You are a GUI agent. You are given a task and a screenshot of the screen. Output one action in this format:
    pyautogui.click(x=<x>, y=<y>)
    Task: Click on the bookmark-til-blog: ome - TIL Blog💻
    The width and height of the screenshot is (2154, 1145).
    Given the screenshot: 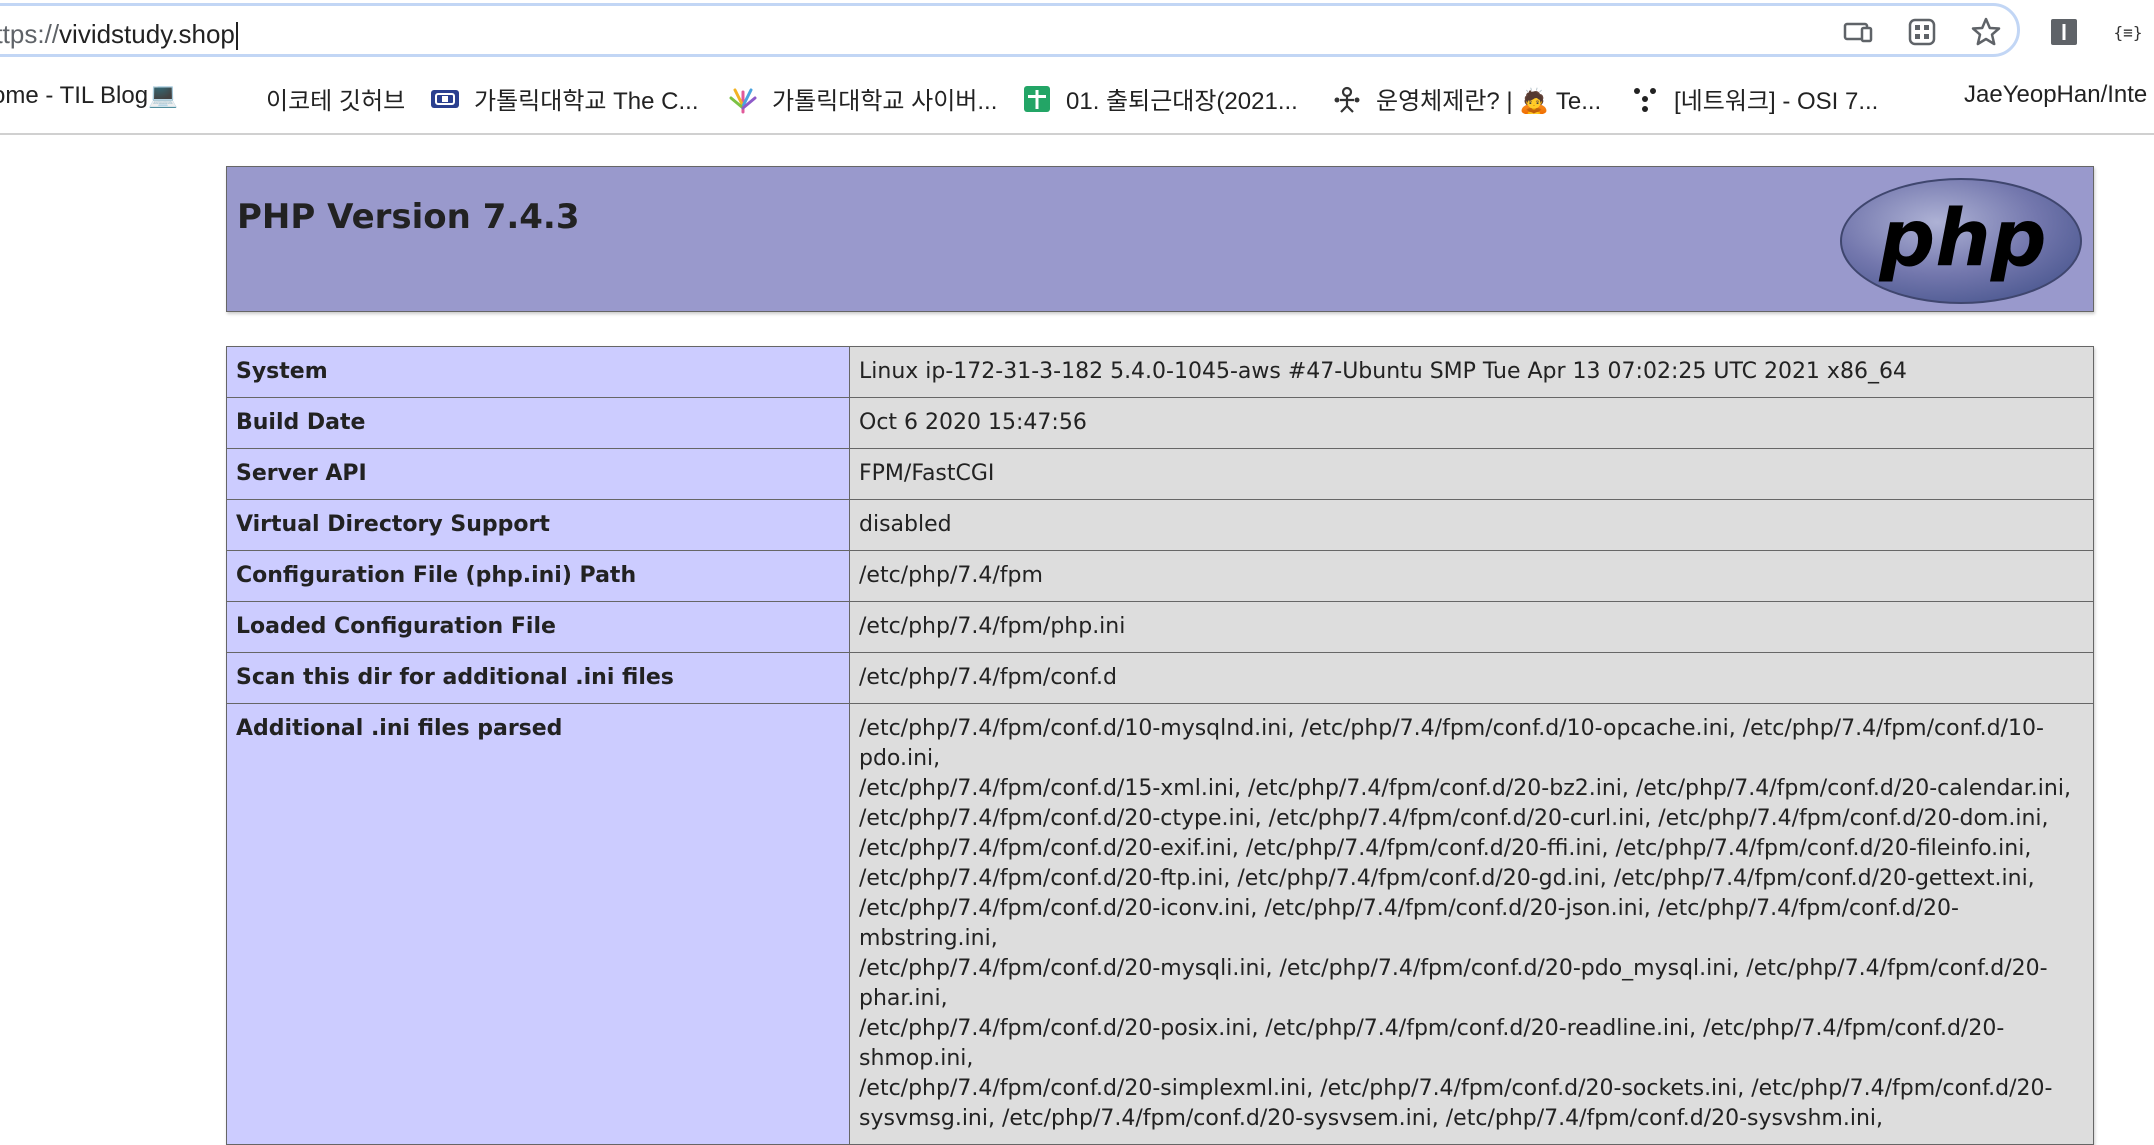 What is the action you would take?
    pyautogui.click(x=89, y=95)
    